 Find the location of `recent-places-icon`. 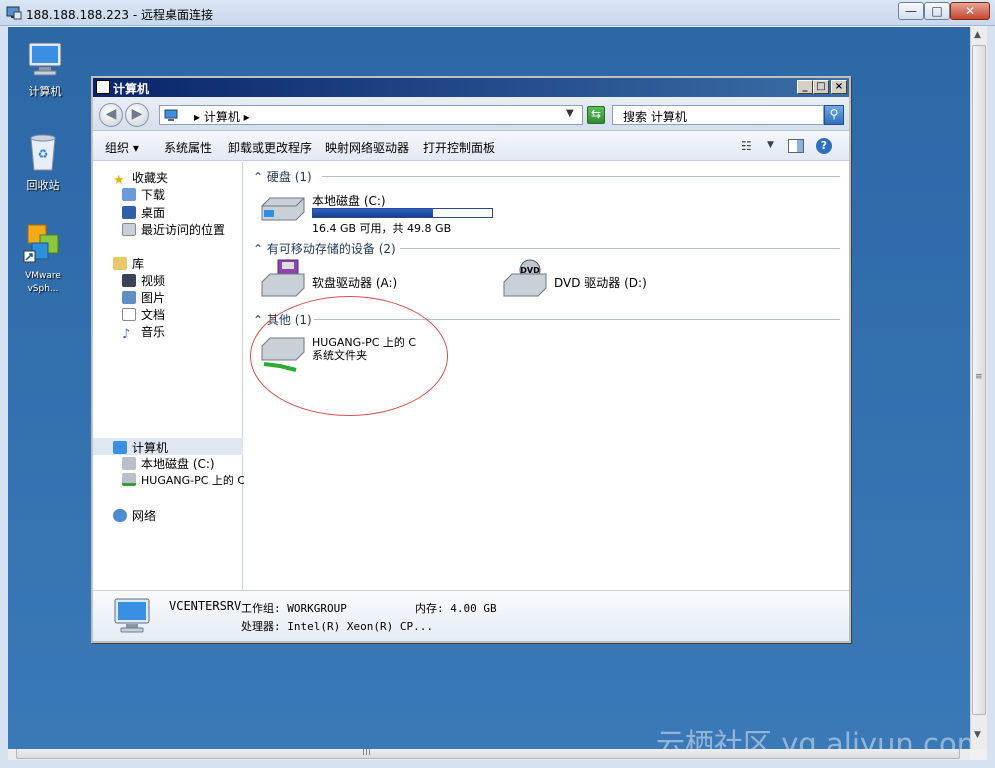

recent-places-icon is located at coordinates (129, 229).